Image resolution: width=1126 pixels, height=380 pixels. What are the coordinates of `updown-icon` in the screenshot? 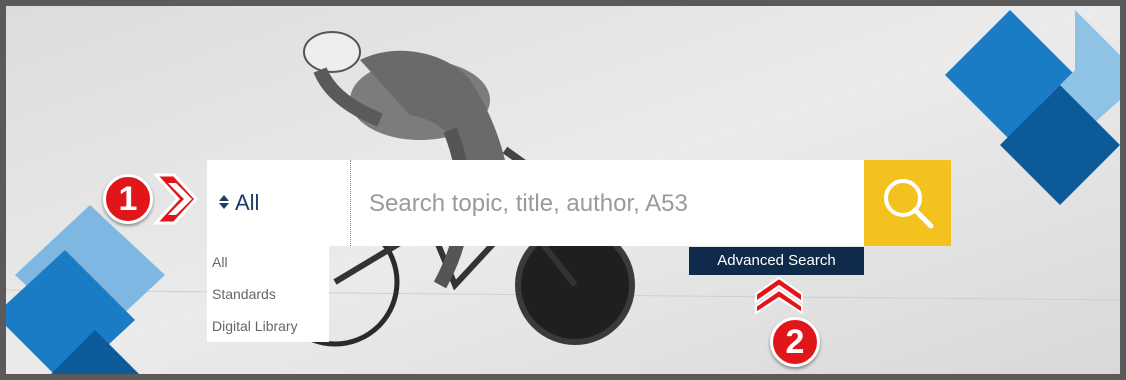 It's located at (224, 203).